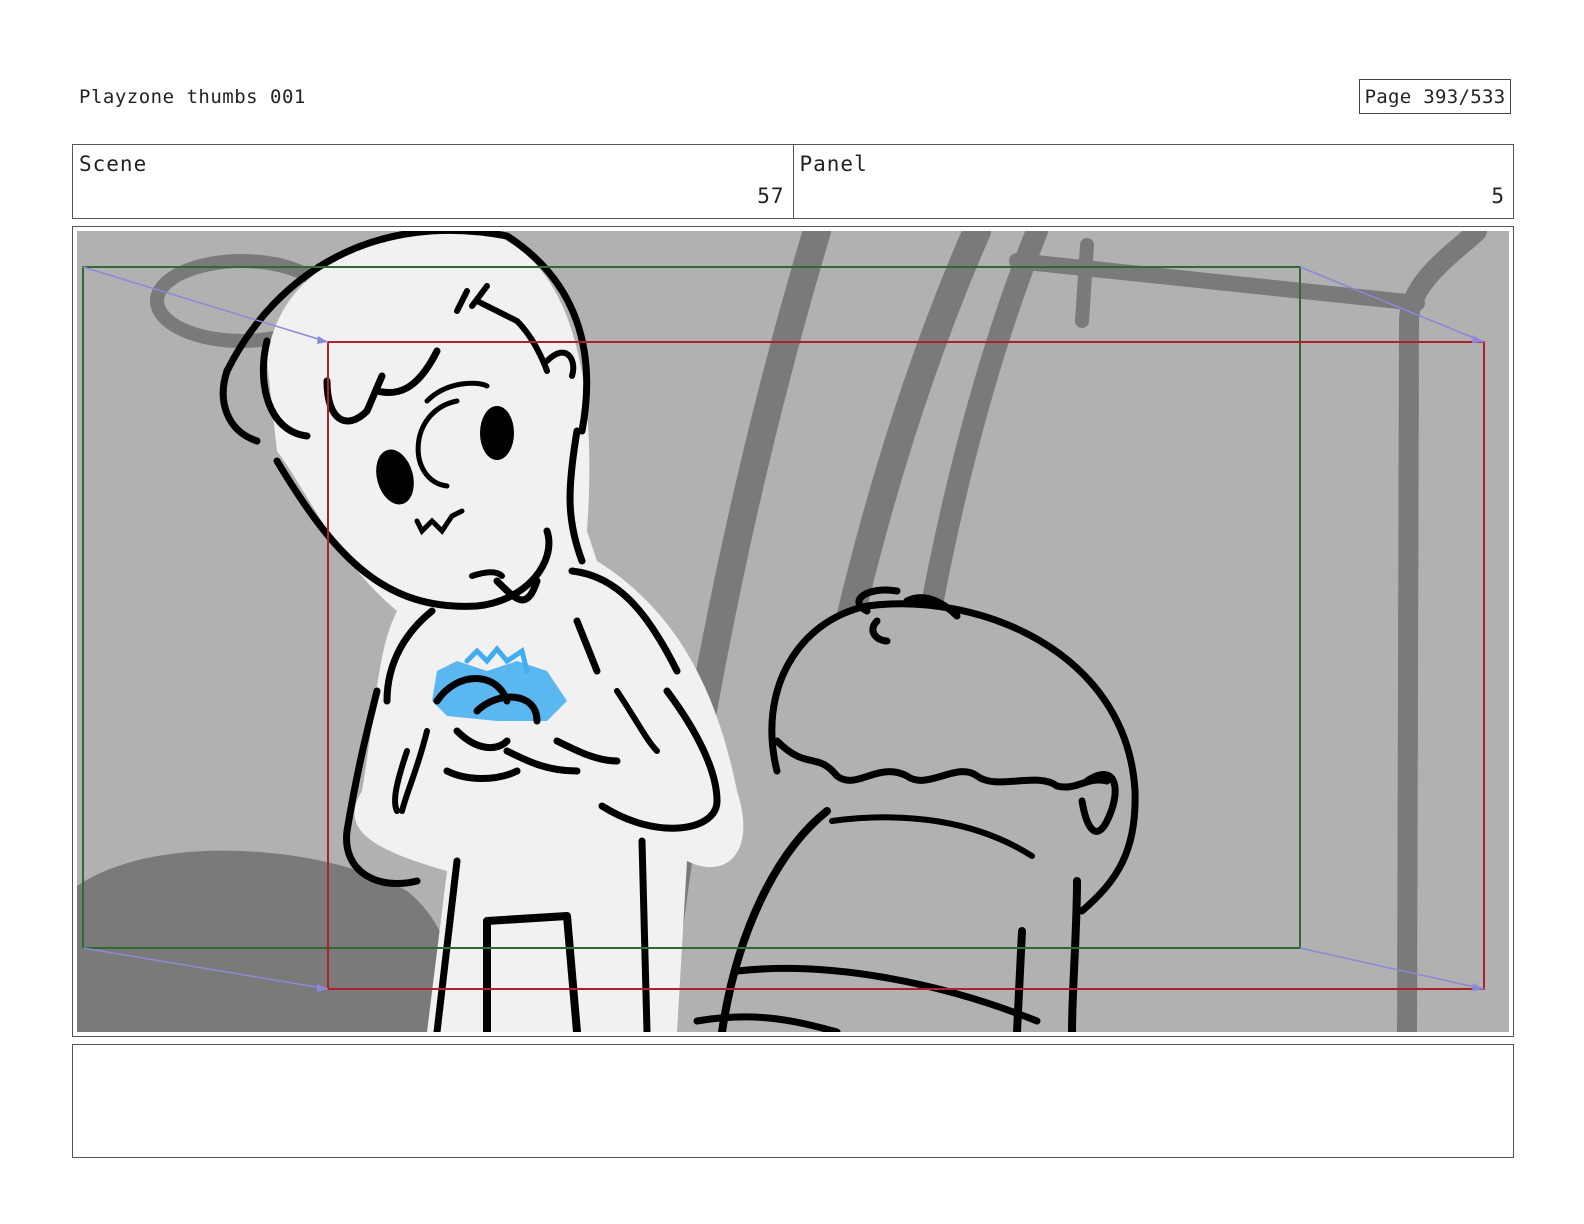 The image size is (1584, 1224). Describe the element at coordinates (771, 196) in the screenshot. I see `scene-number: 57` at that location.